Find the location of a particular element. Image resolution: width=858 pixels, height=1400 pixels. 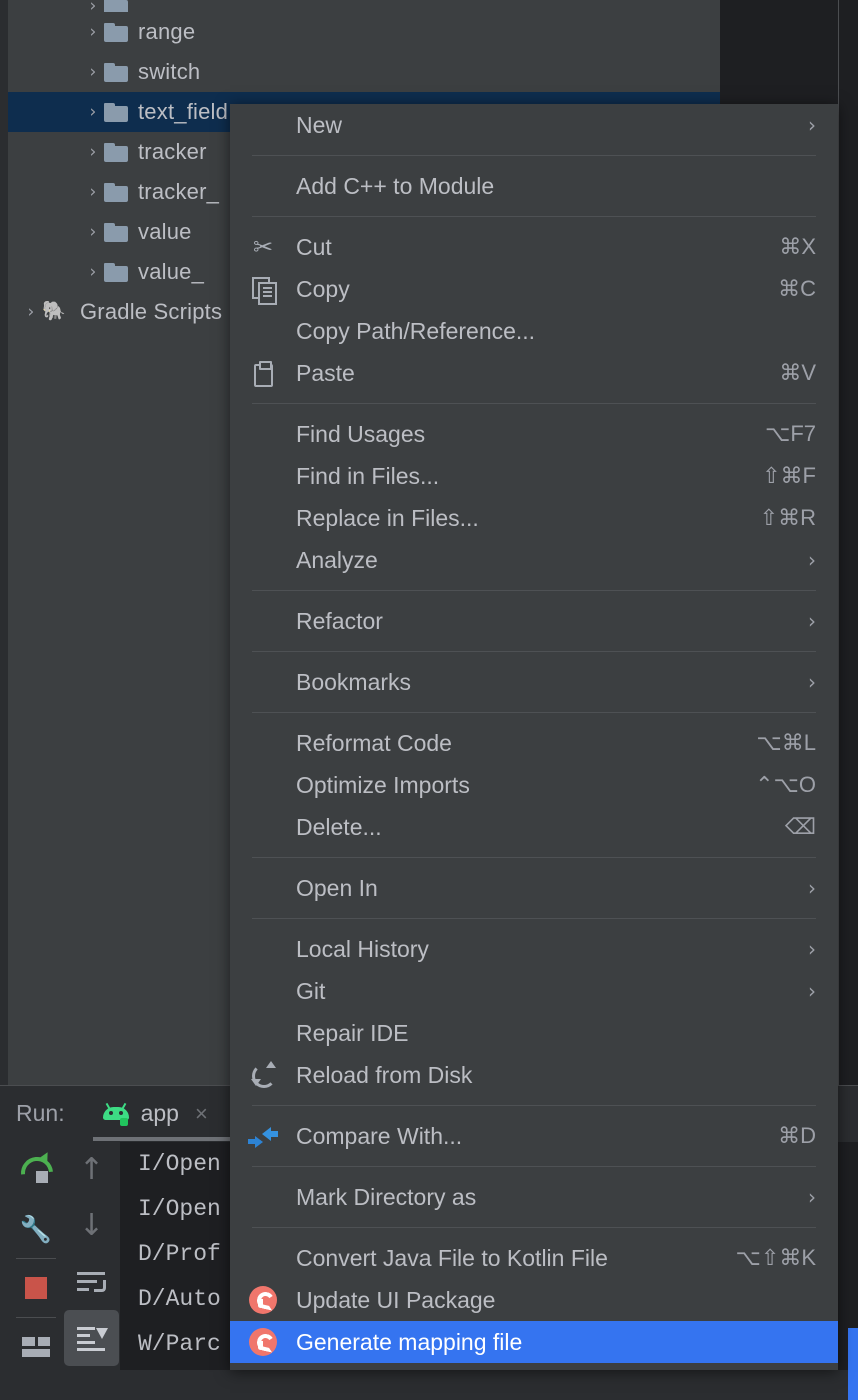

menu-item-label: Bookmarks is located at coordinates (354, 681).